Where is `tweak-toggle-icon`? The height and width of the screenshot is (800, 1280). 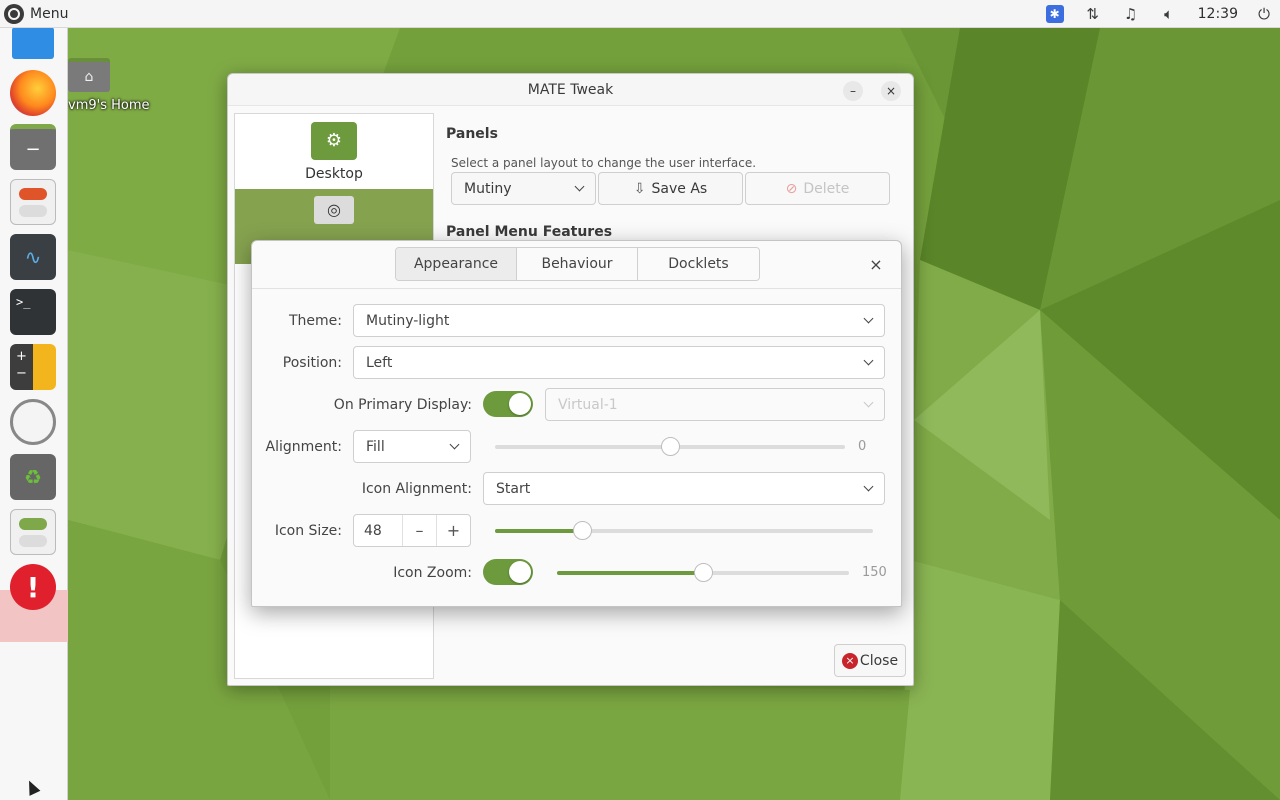
tweak-toggle-icon is located at coordinates (33, 532).